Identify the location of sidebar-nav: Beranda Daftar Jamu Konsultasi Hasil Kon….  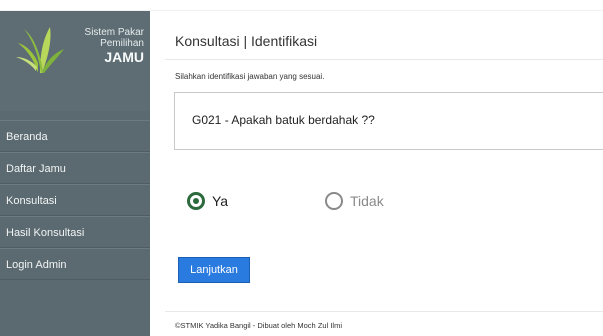
(75, 200).